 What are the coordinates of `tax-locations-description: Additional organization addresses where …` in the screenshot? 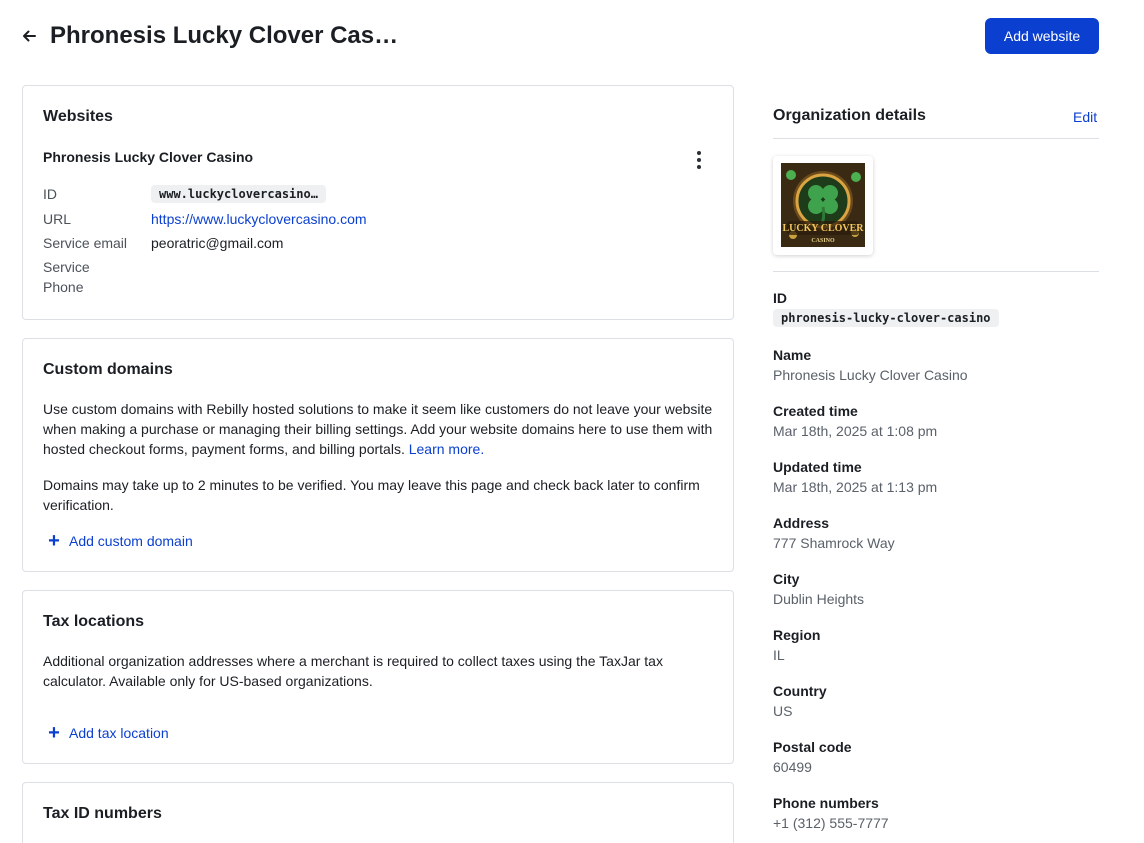 It's located at (353, 671).